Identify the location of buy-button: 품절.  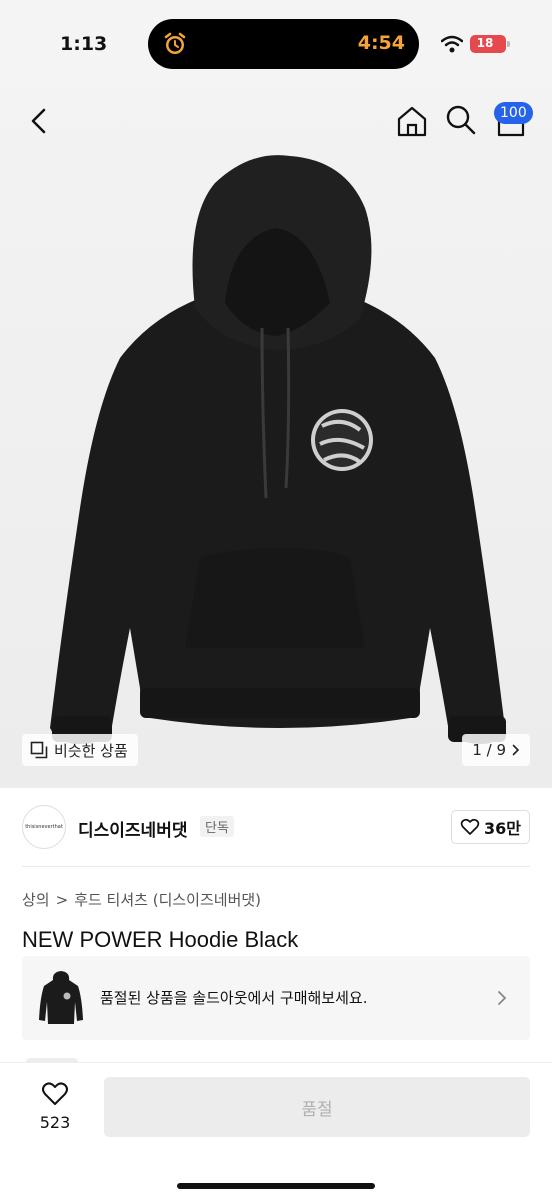
(317, 1107).